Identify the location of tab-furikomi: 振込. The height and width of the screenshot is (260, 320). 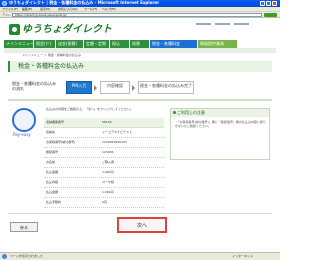
(120, 44).